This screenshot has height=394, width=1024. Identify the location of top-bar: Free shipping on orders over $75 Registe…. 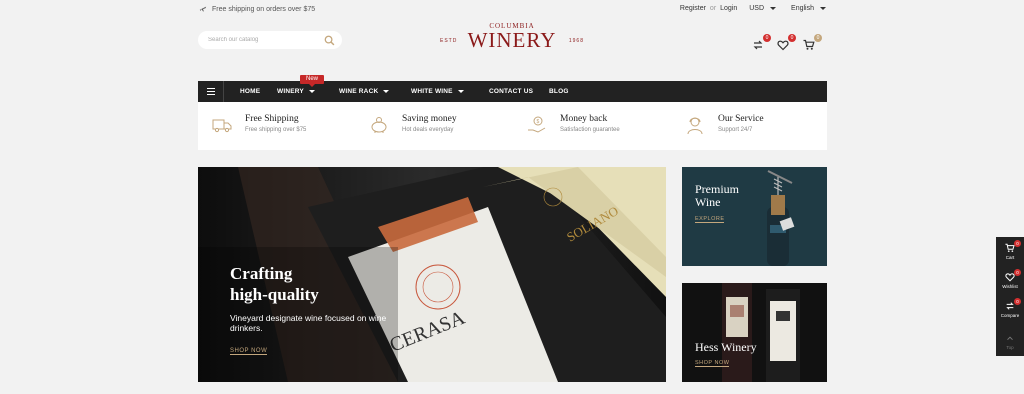
(512, 11).